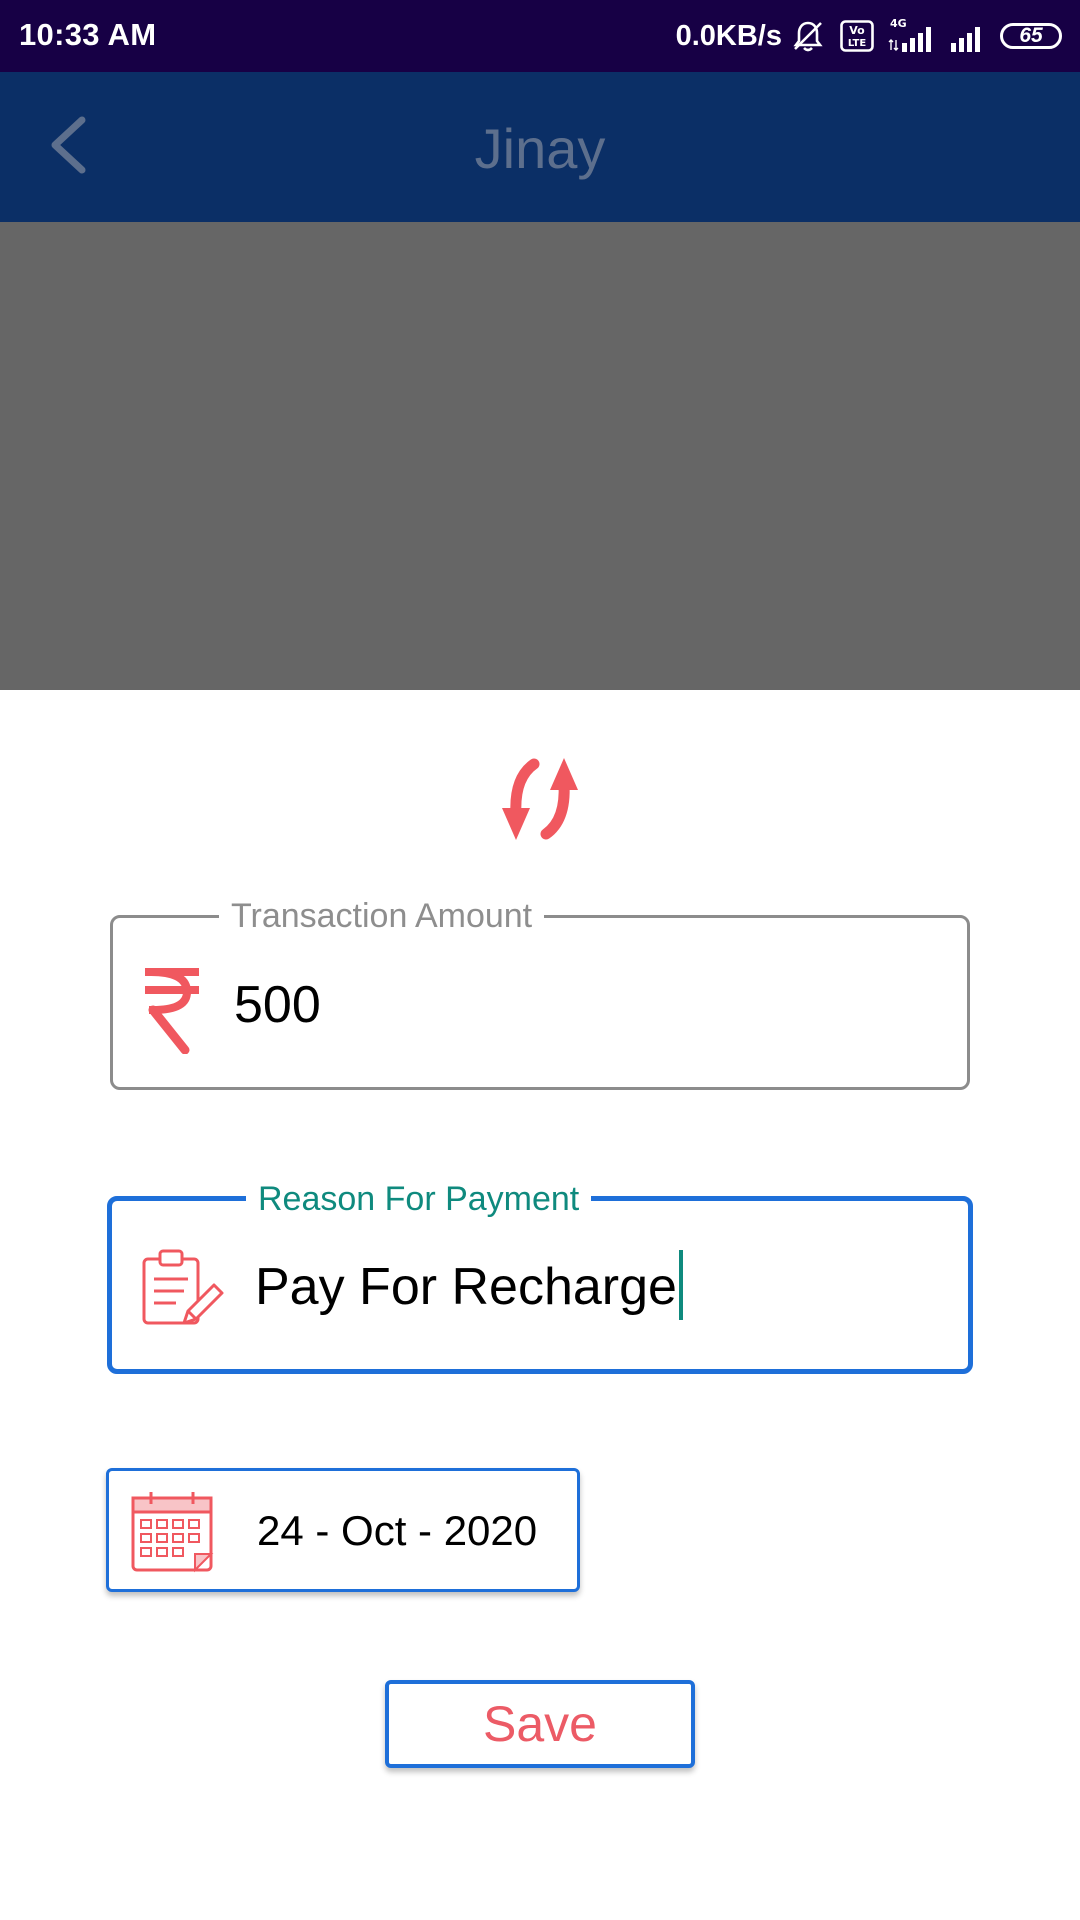 The height and width of the screenshot is (1920, 1080). I want to click on status-icons: 0.0KB/s Vo LTE 4G 65, so click(869, 36).